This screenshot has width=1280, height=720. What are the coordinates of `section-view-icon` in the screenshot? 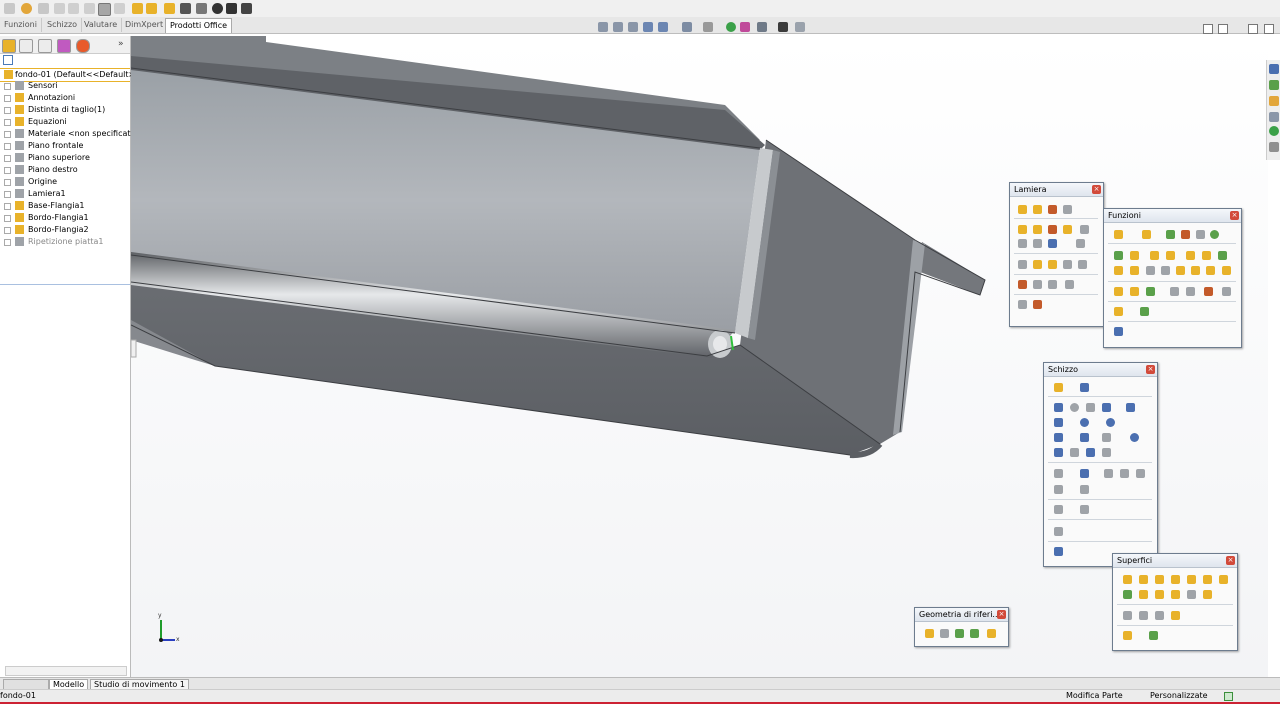 It's located at (648, 27).